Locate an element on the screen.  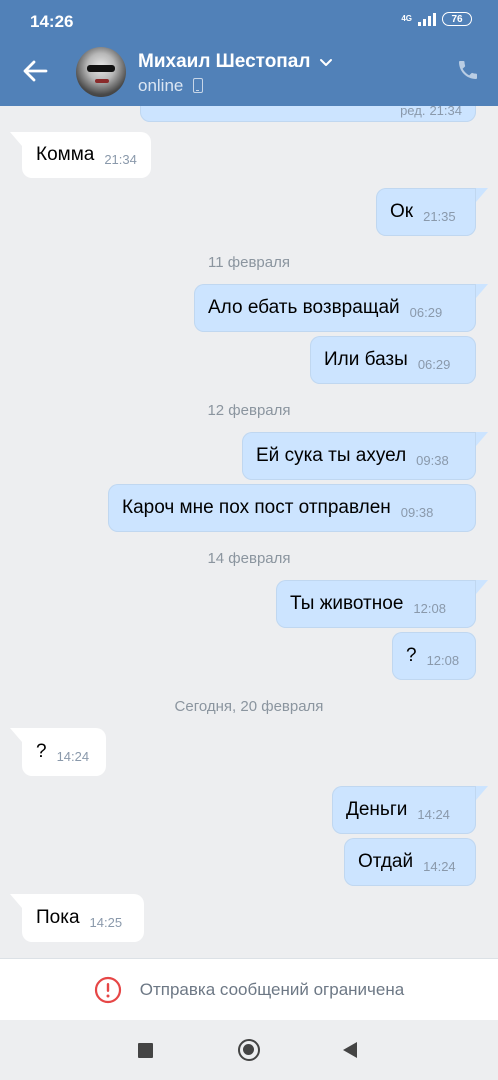
battery-icon: 76 is located at coordinates (457, 19).